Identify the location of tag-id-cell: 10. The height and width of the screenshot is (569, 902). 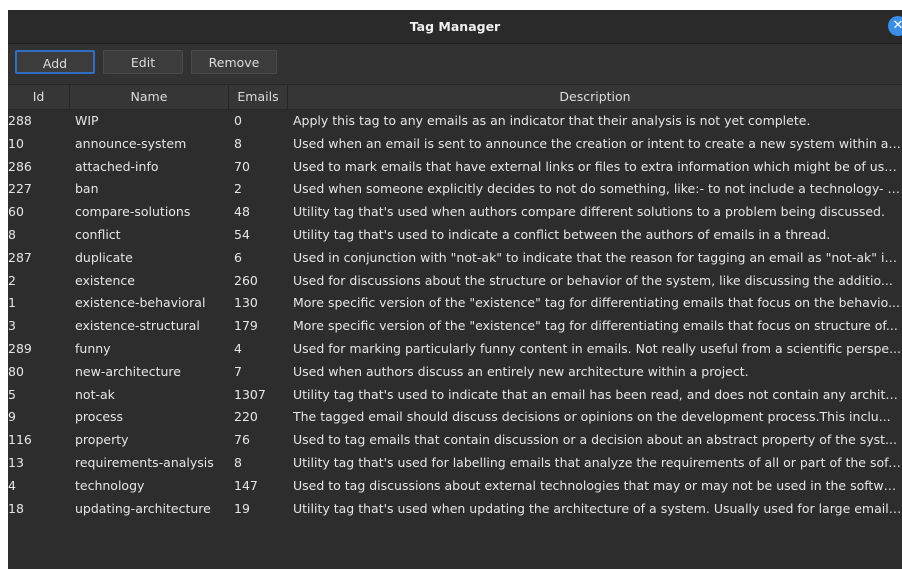
(16, 143).